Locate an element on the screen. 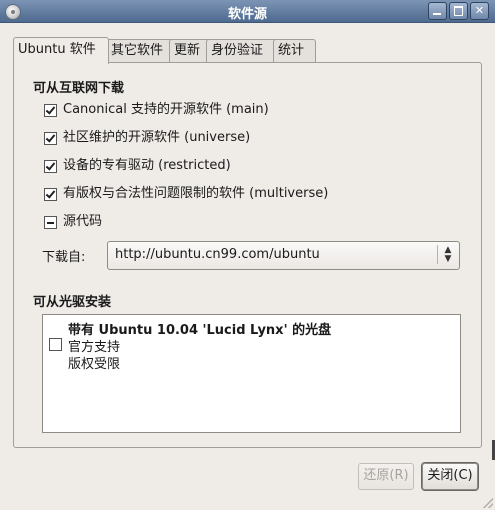 Image resolution: width=495 pixels, height=510 pixels. combo-updown-icon: ▲ ▼ is located at coordinates (448, 254).